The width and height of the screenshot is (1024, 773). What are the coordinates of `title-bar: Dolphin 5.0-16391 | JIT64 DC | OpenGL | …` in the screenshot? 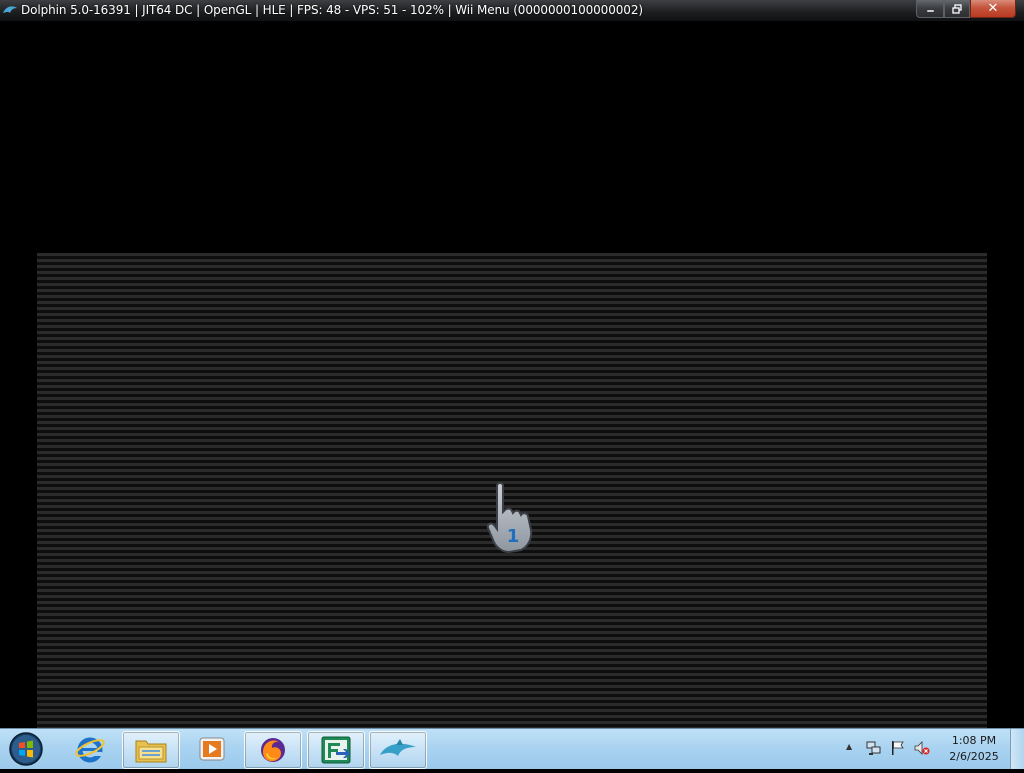 It's located at (512, 11).